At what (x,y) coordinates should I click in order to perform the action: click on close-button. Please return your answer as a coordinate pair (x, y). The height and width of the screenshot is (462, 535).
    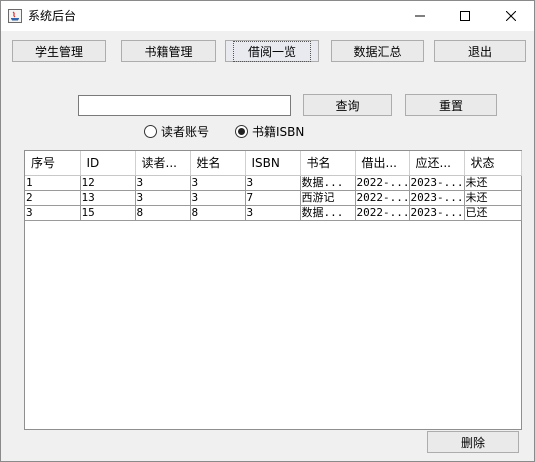
    Looking at the image, I should click on (511, 16).